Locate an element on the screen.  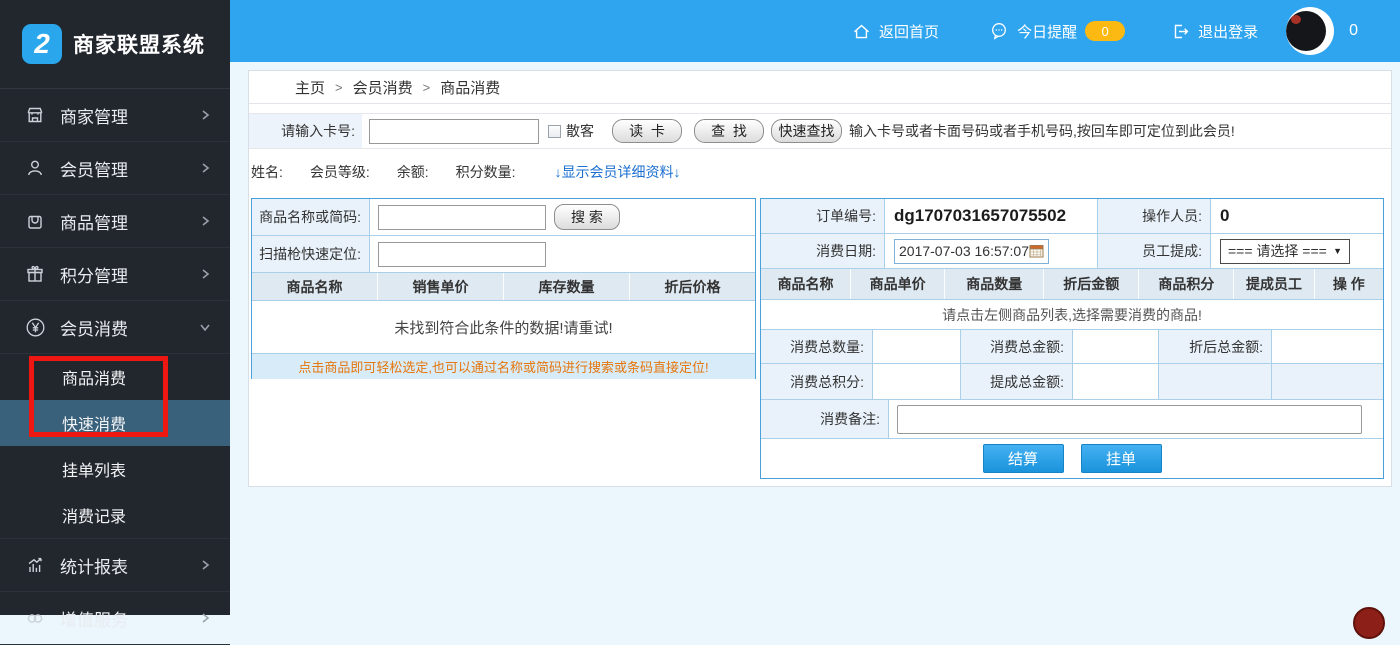
discount-total-value is located at coordinates (1327, 346).